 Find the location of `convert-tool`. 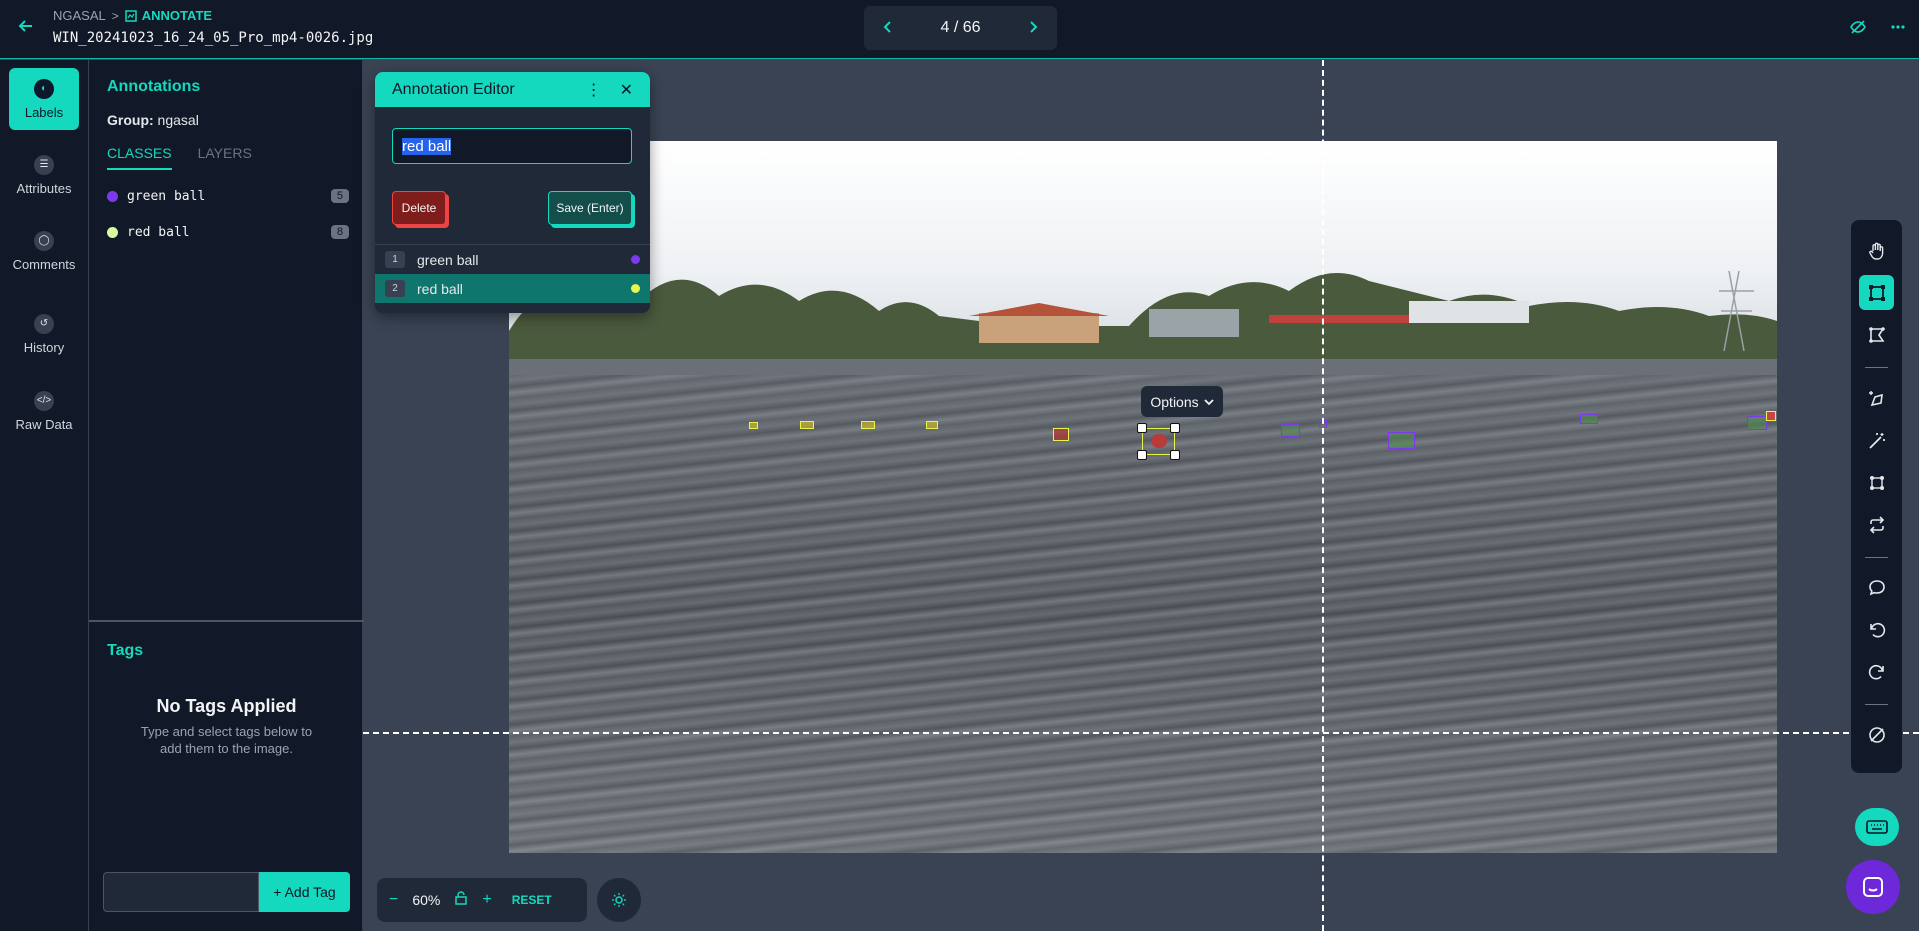

convert-tool is located at coordinates (1876, 524).